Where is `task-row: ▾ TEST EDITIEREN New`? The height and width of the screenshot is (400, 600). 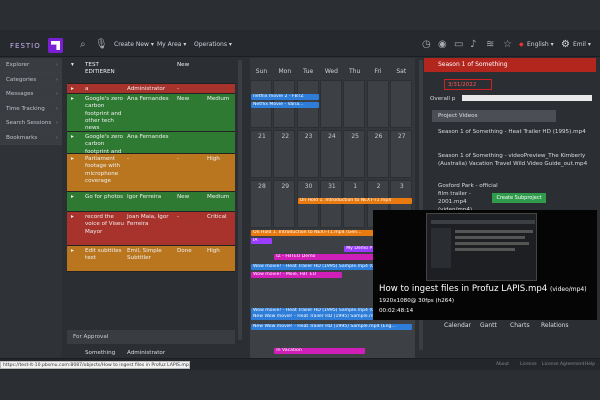
task-row: ▾ TEST EDITIEREN New is located at coordinates (151, 72).